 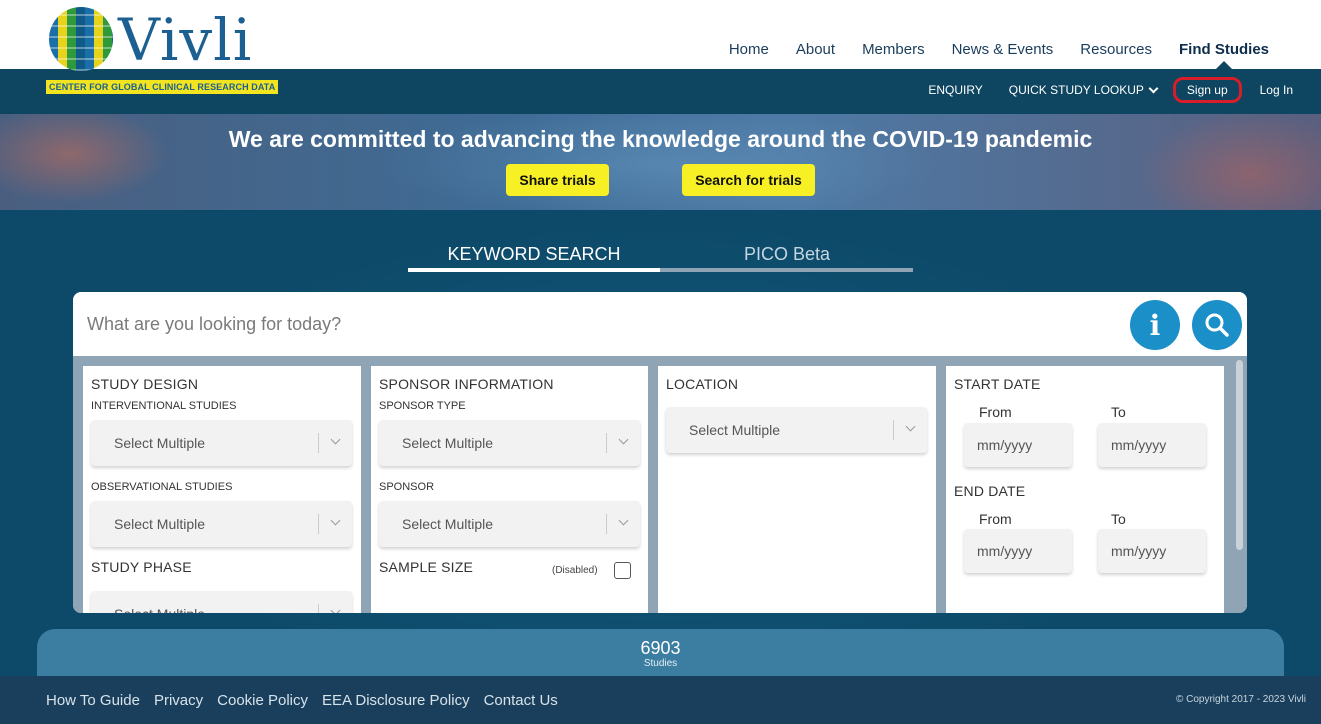 I want to click on start-date-to-input: mm/yyyy, so click(x=1152, y=445).